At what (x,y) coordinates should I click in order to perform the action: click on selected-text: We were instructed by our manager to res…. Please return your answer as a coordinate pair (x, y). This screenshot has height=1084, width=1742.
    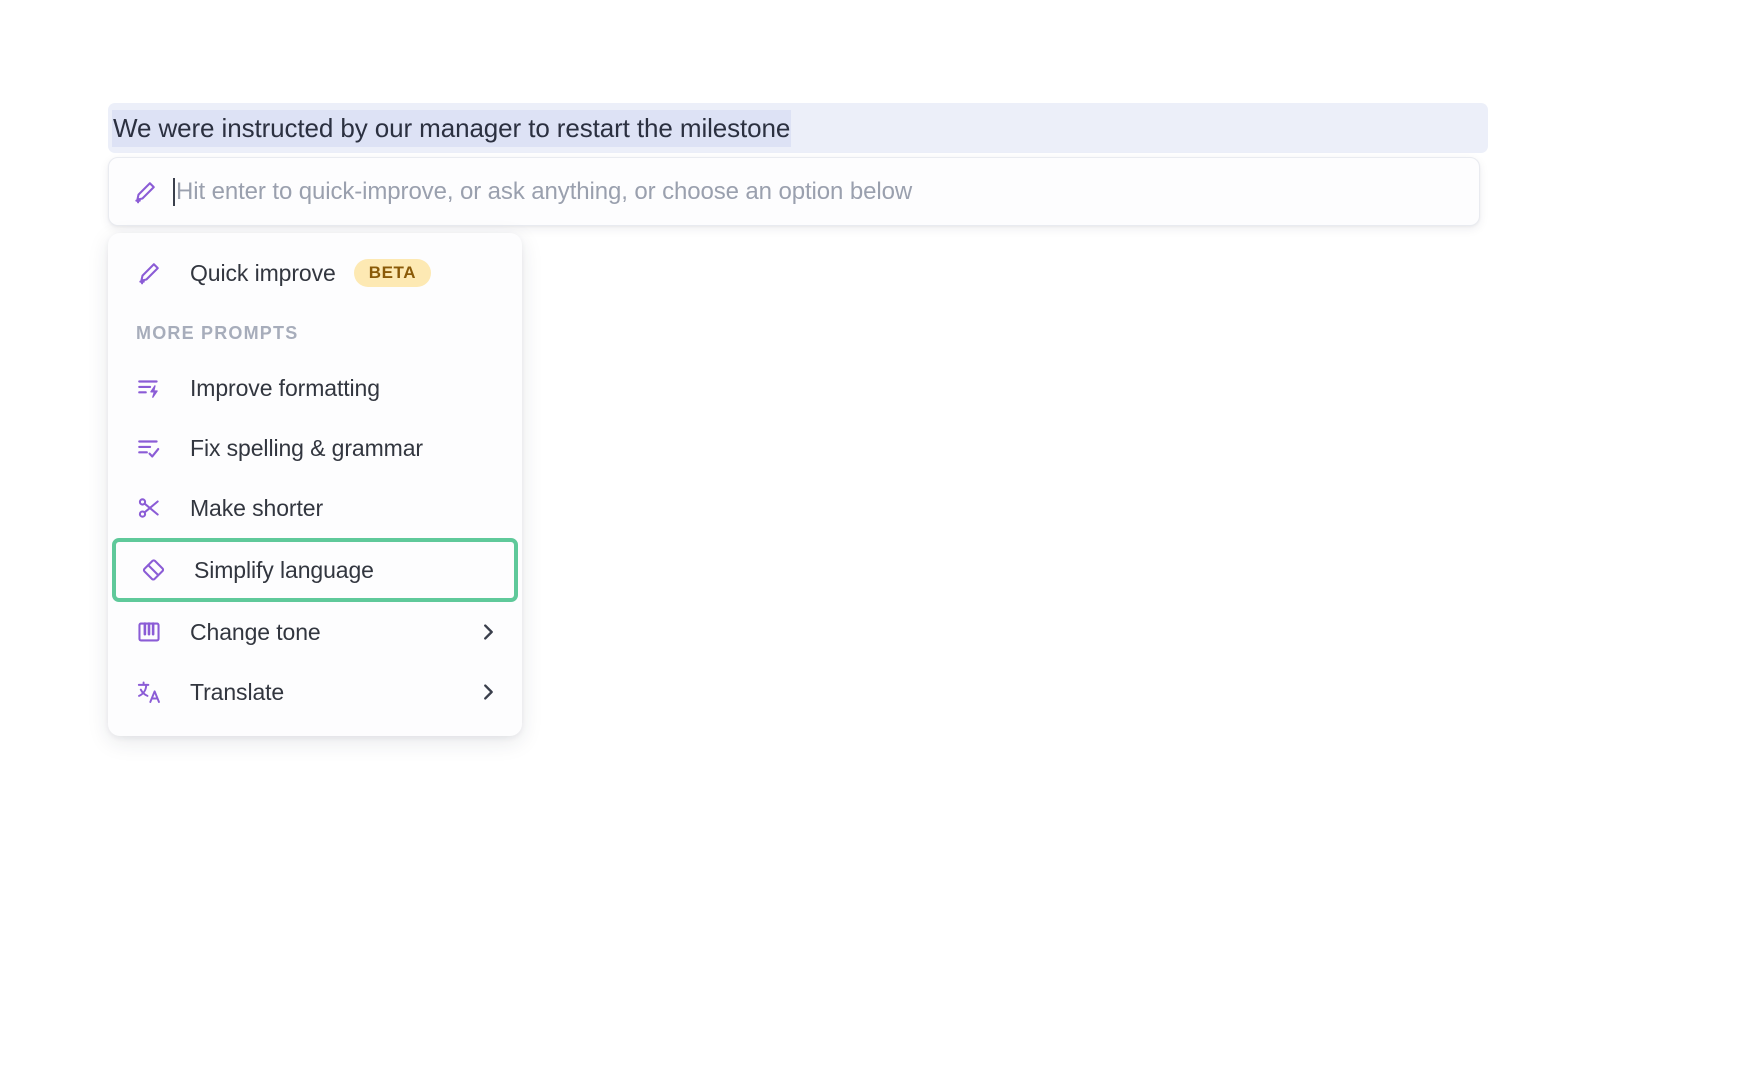
    Looking at the image, I should click on (452, 128).